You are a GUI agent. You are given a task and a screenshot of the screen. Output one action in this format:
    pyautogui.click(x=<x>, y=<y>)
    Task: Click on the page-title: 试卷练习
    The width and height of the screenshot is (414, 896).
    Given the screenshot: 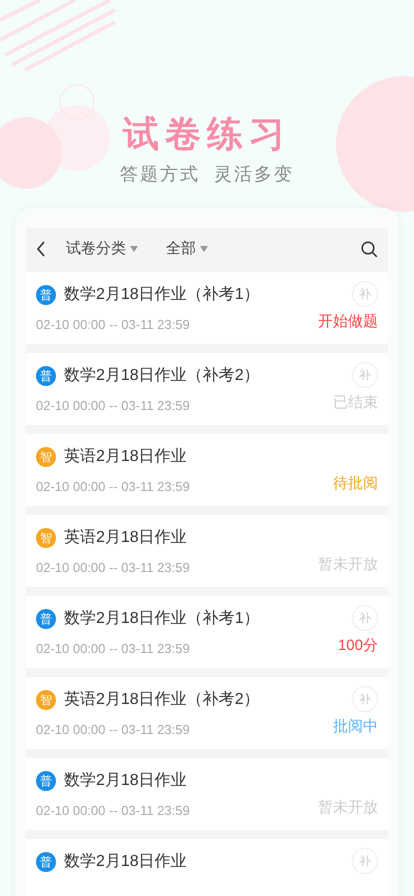 What is the action you would take?
    pyautogui.click(x=207, y=134)
    